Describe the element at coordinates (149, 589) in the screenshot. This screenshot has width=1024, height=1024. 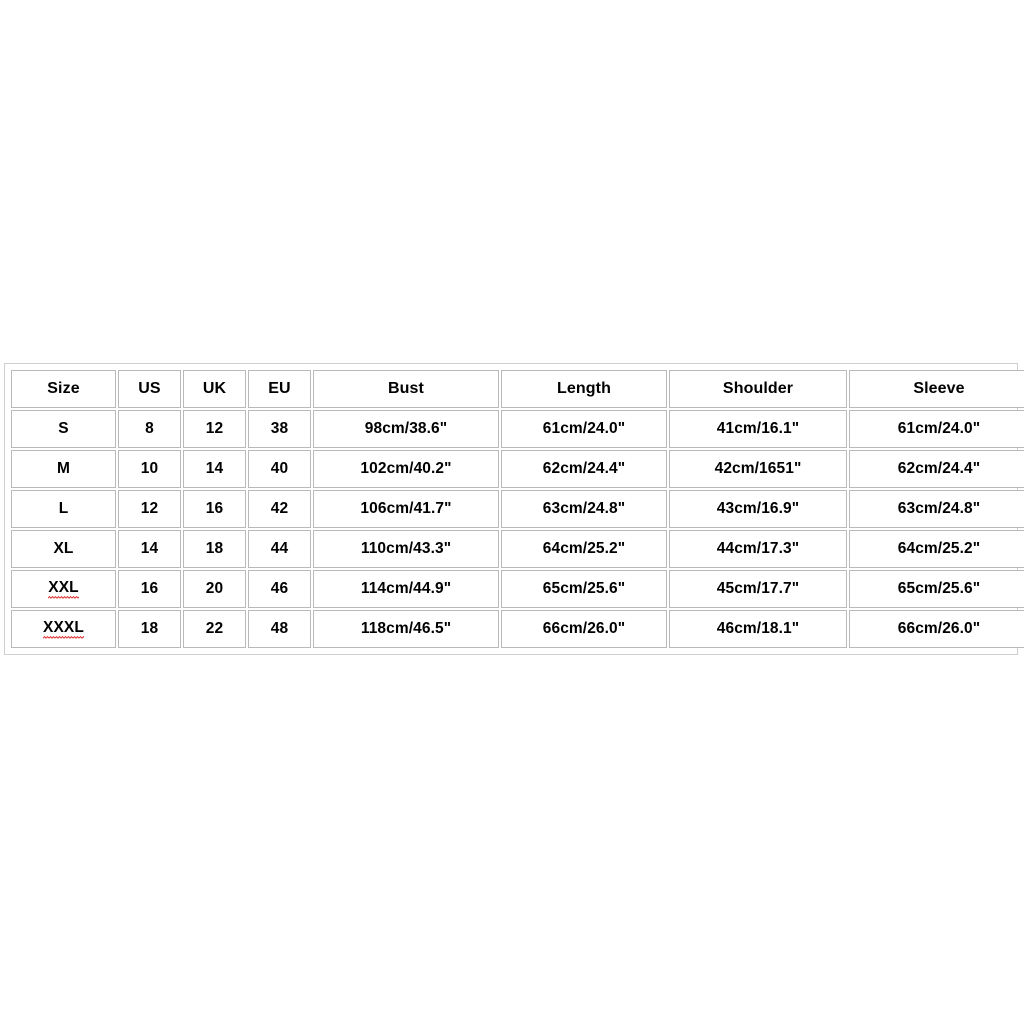
I see `cell-us: 16` at that location.